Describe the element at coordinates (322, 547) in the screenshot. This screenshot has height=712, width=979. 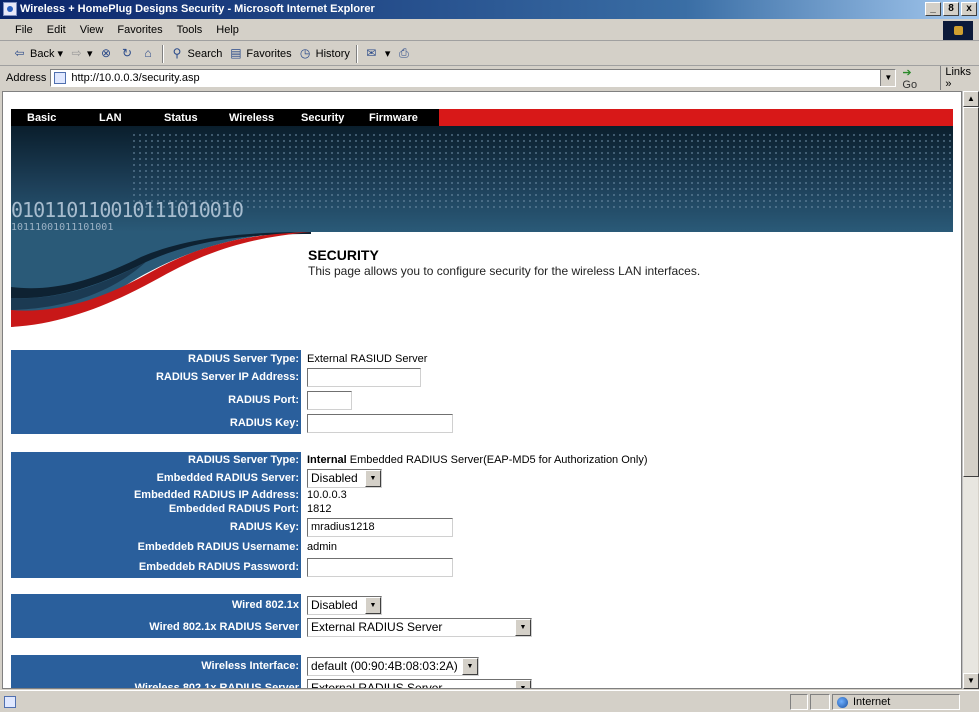
I see `embedded-radius-username-value: admin` at that location.